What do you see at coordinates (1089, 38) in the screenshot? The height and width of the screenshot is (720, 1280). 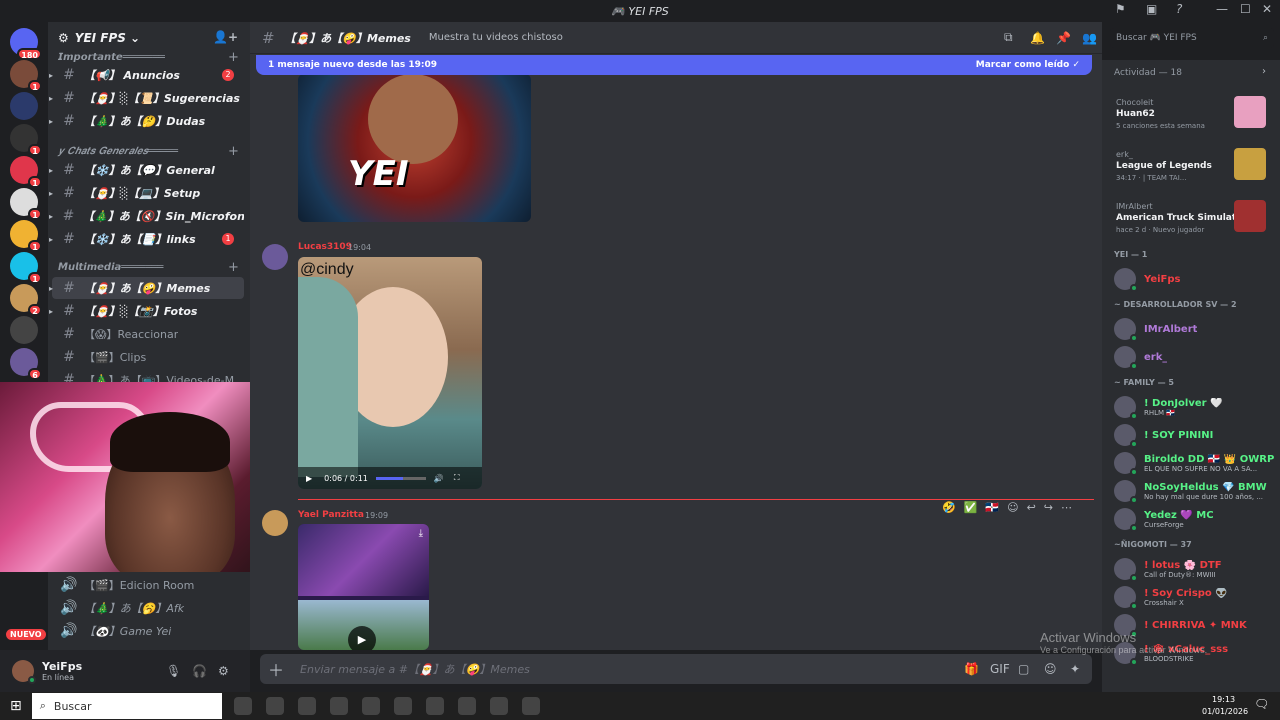 I see `members-icon: 👥` at bounding box center [1089, 38].